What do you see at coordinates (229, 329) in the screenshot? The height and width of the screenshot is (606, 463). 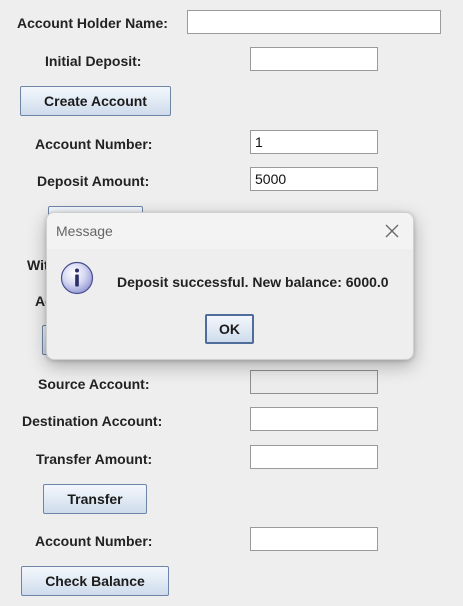 I see `ok-button: OK` at bounding box center [229, 329].